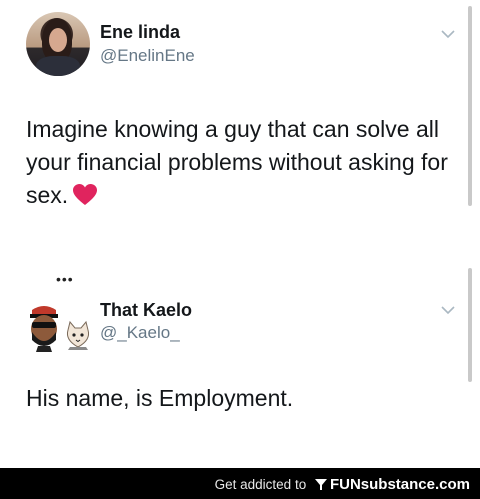 The image size is (480, 499). What do you see at coordinates (140, 32) in the screenshot?
I see `author-name: Ene linda` at bounding box center [140, 32].